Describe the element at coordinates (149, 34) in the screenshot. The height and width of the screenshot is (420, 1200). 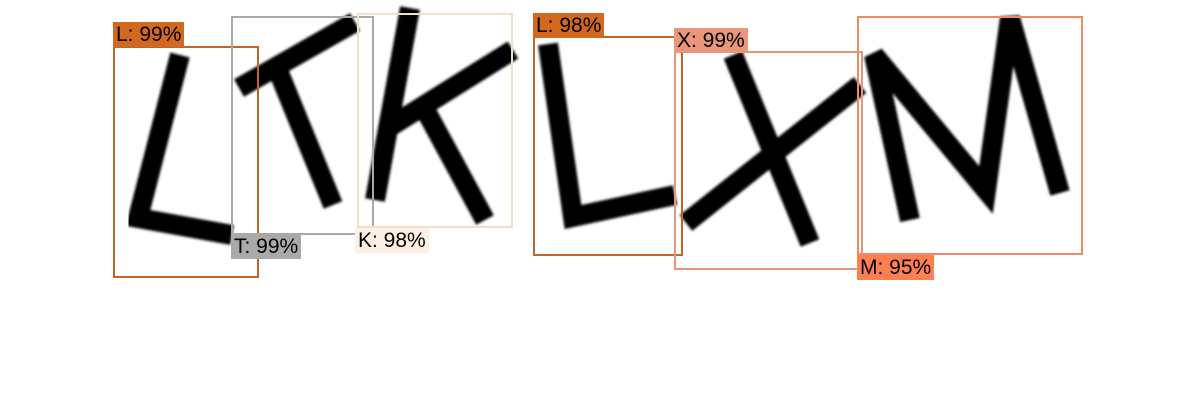
I see `detection-label-l: L: 99%` at that location.